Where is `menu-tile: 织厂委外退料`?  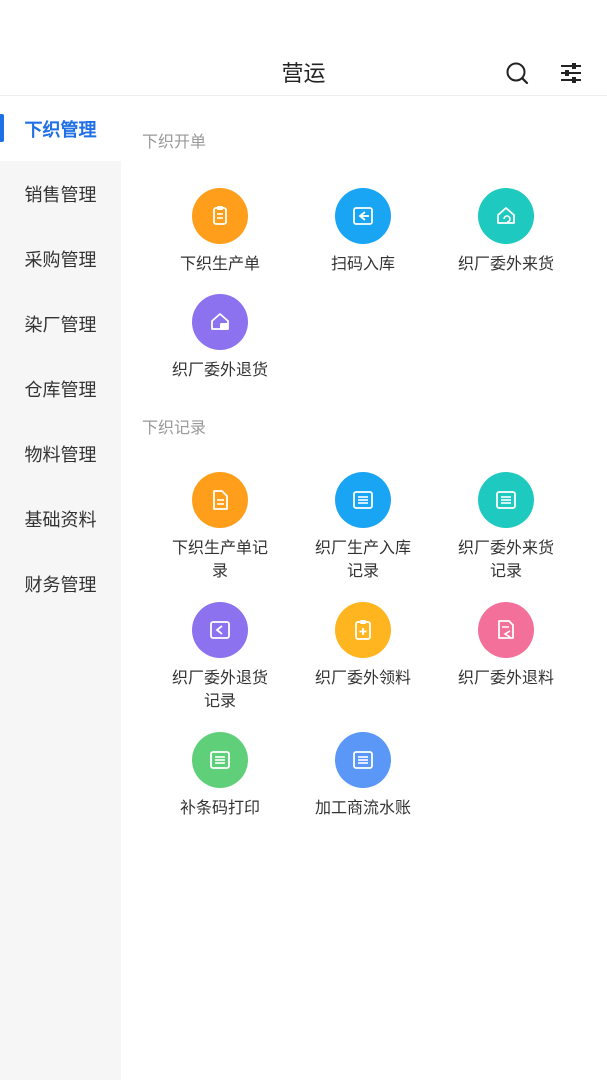
menu-tile: 织厂委外退料 is located at coordinates (506, 645).